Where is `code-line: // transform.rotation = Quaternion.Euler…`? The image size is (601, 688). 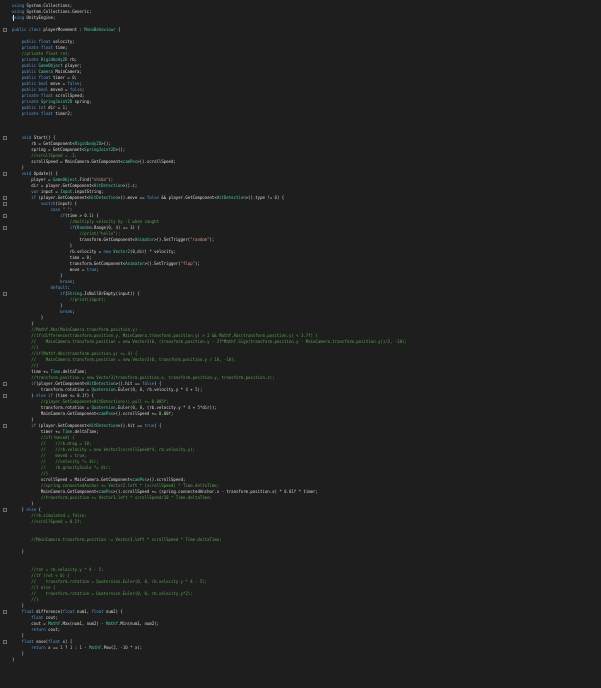
code-line: // transform.rotation = Quaternion.Euler… is located at coordinates (102, 594).